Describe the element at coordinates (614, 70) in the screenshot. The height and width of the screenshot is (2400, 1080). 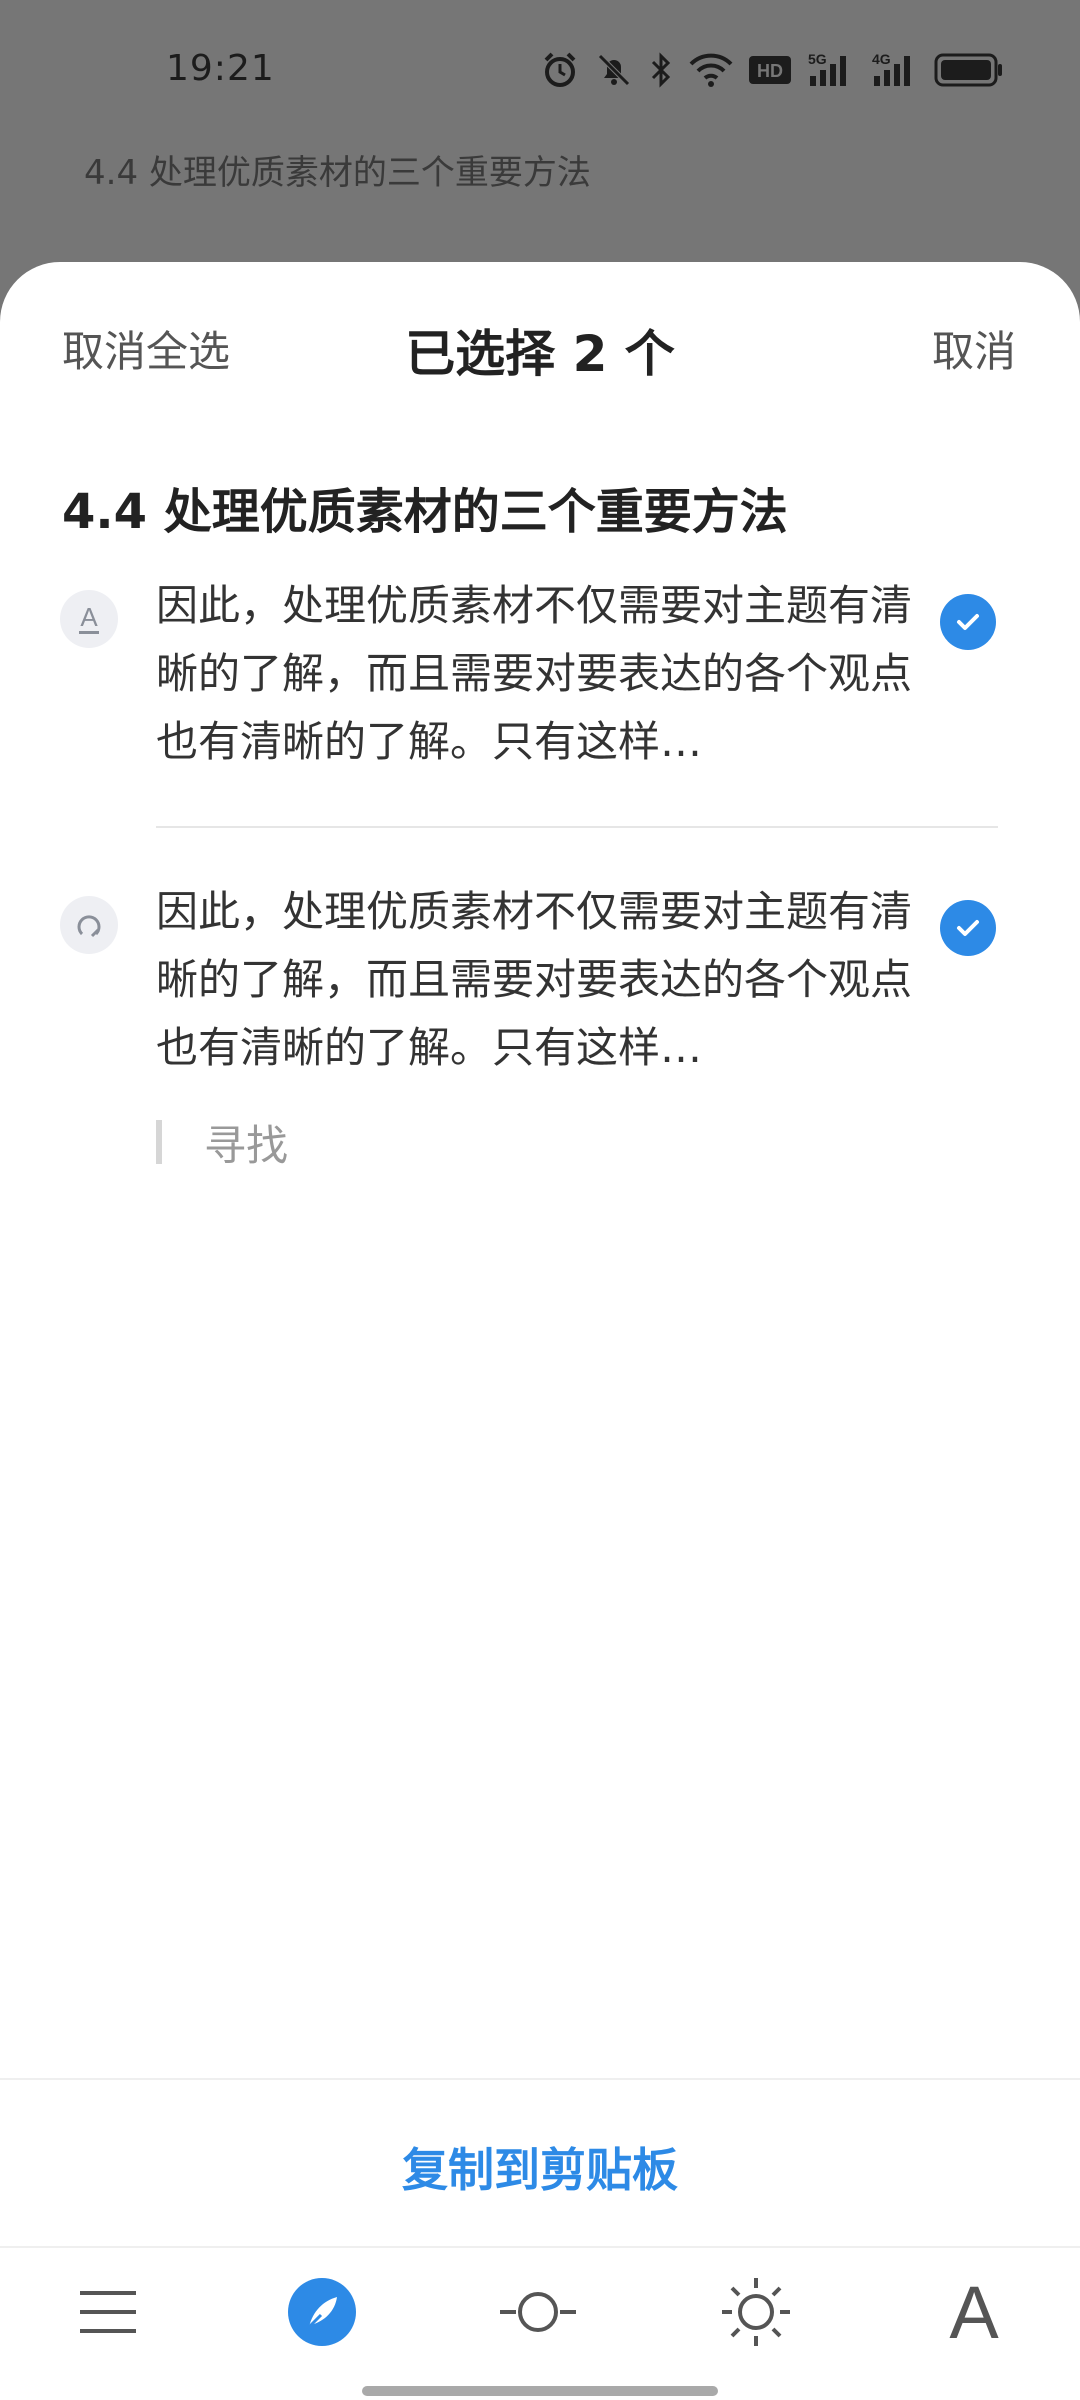
I see `mute-icon` at that location.